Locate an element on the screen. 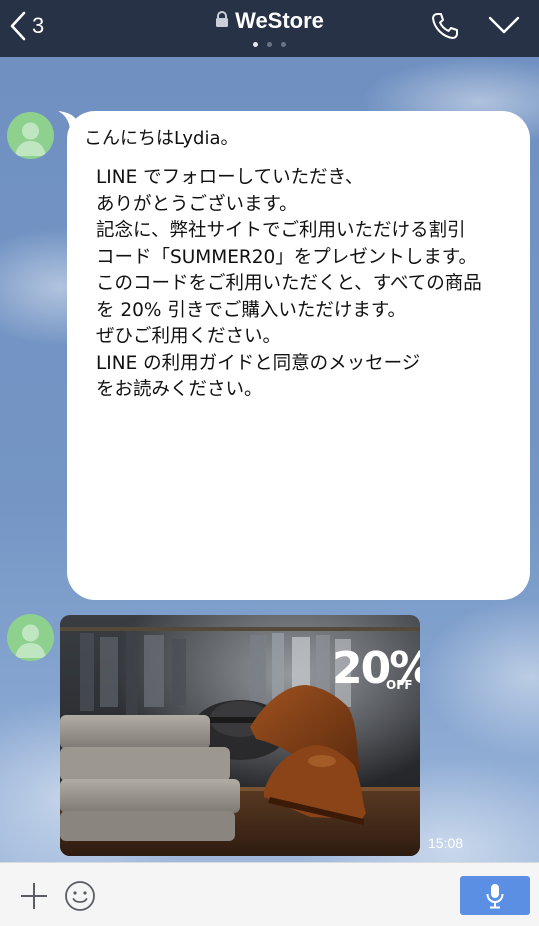  message-line: ありがとうございます。 is located at coordinates (197, 204).